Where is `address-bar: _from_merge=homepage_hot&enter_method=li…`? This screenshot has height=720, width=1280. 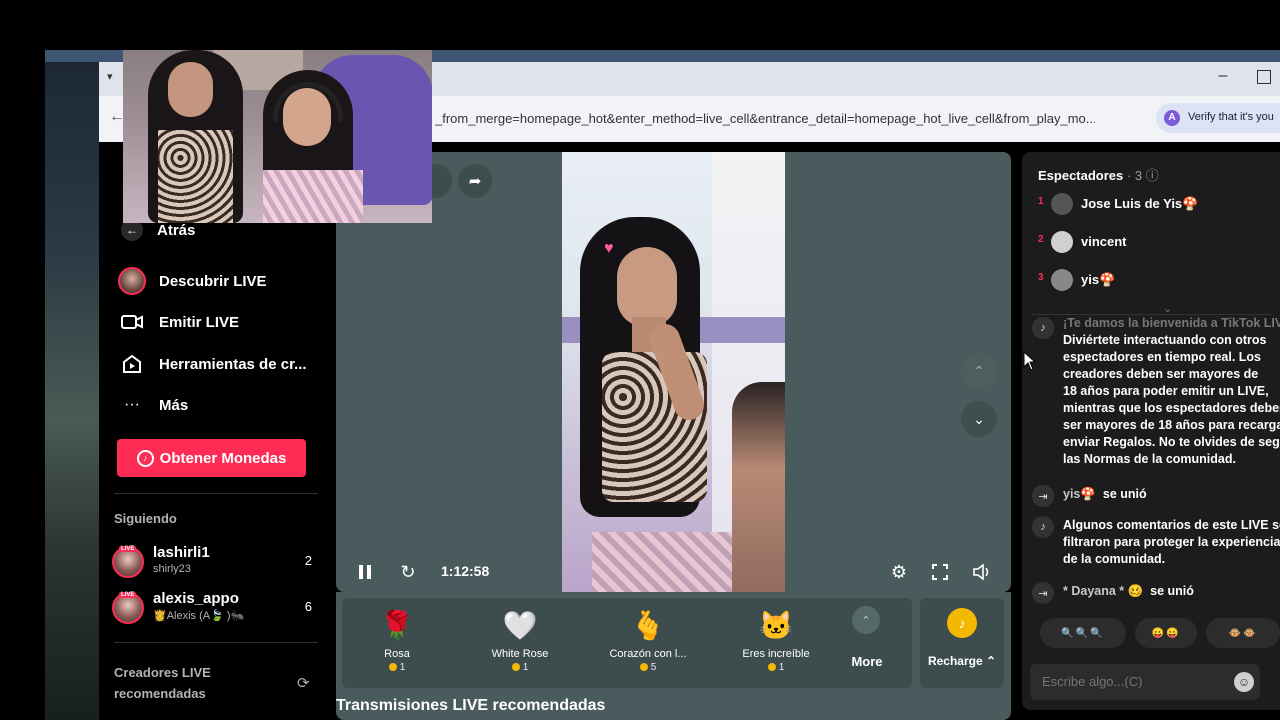
address-bar: _from_merge=homepage_hot&enter_method=li… is located at coordinates (784, 119).